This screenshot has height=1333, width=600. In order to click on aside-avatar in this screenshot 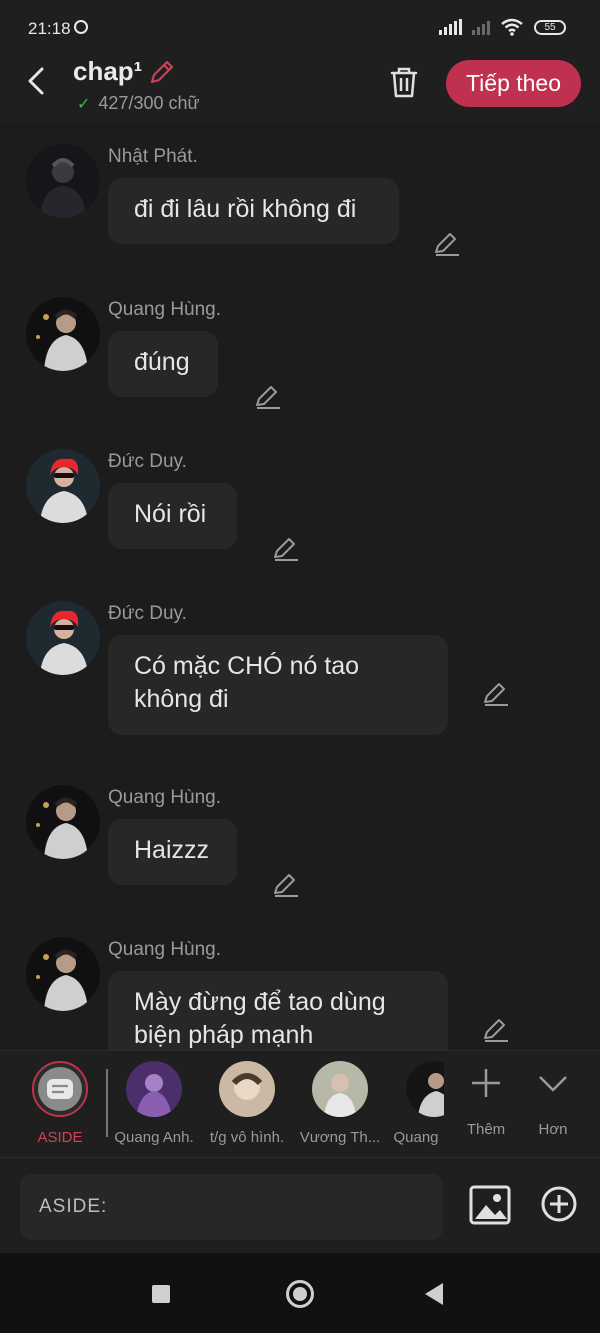, I will do `click(60, 1089)`.